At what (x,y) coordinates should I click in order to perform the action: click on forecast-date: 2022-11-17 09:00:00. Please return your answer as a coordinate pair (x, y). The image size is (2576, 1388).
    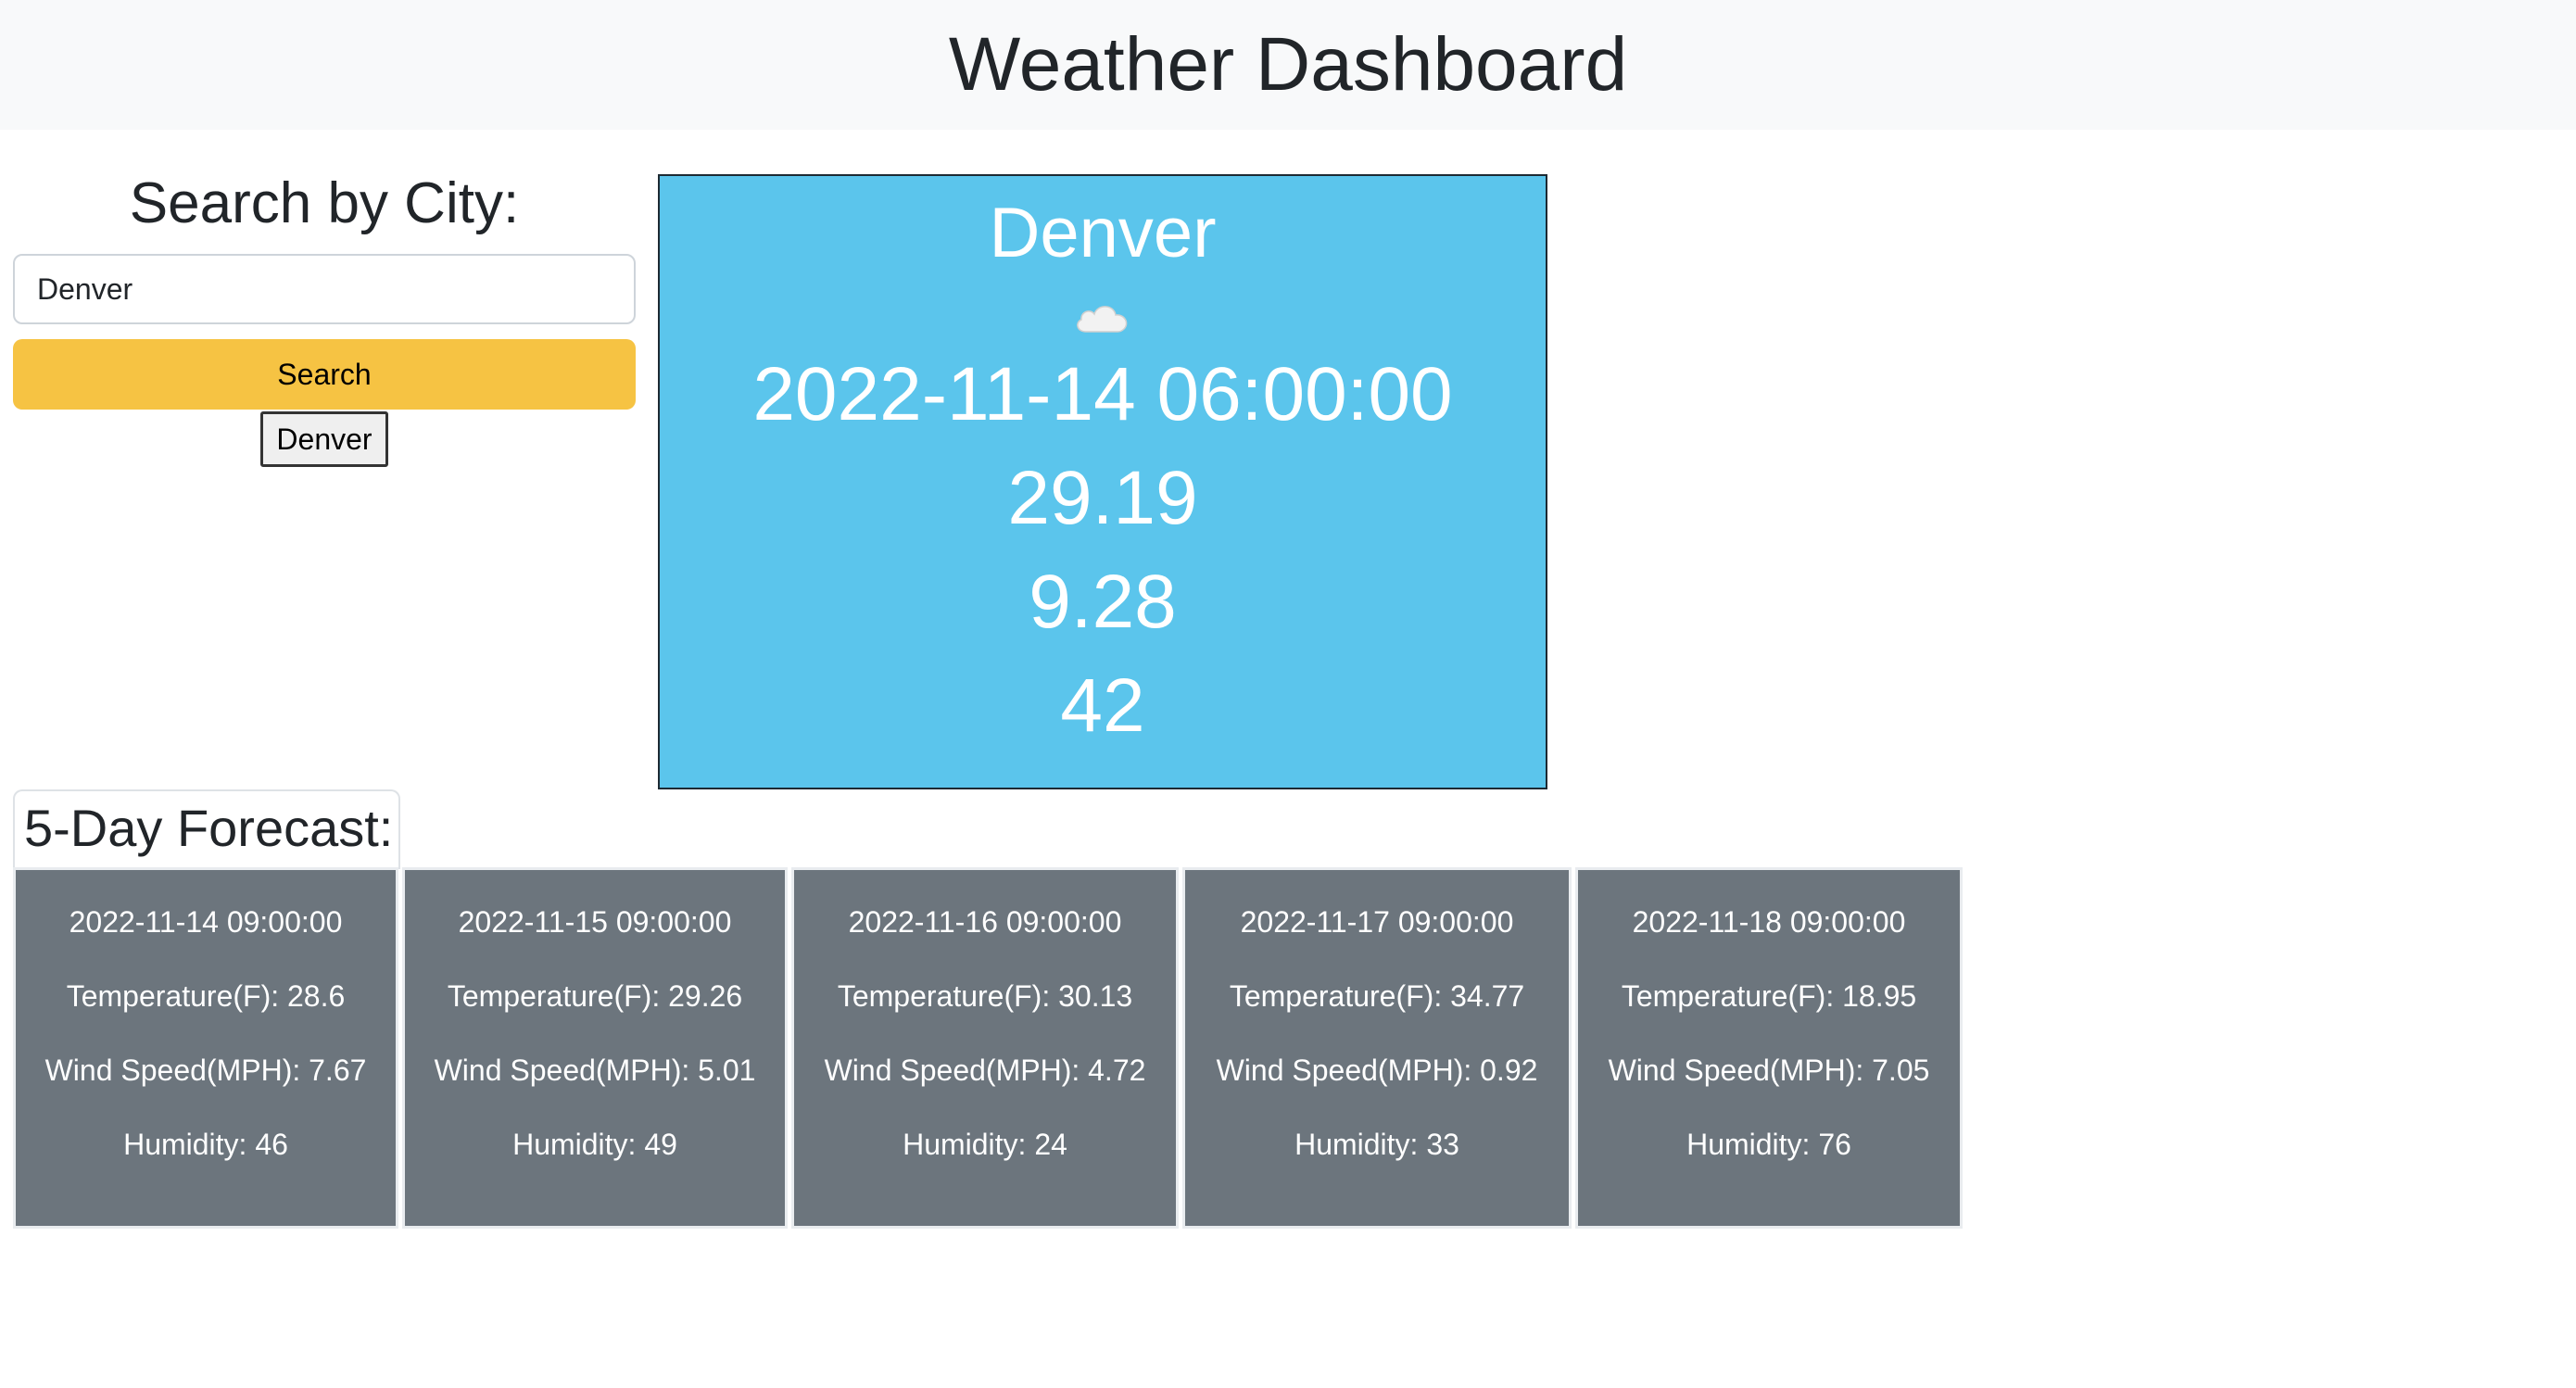
    Looking at the image, I should click on (1377, 922).